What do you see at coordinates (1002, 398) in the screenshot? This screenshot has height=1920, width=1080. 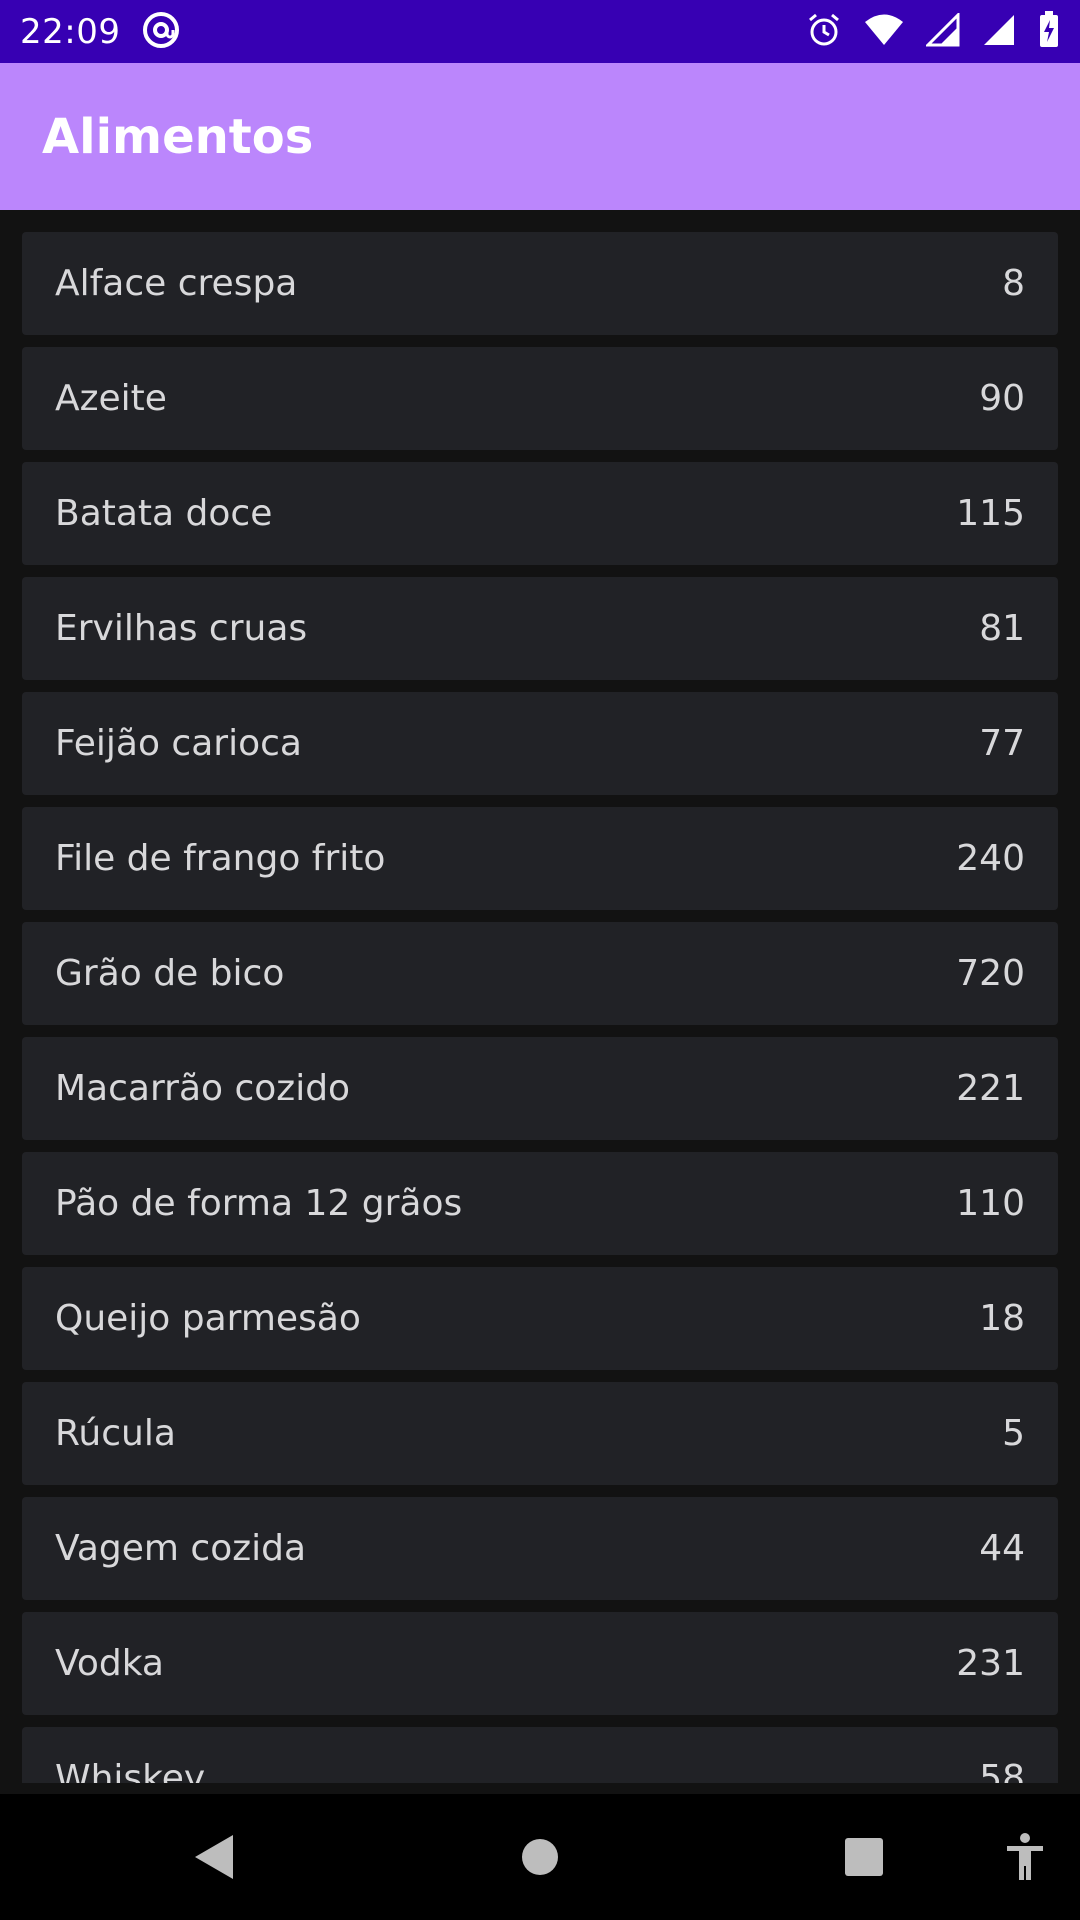 I see `food-calories: 90` at bounding box center [1002, 398].